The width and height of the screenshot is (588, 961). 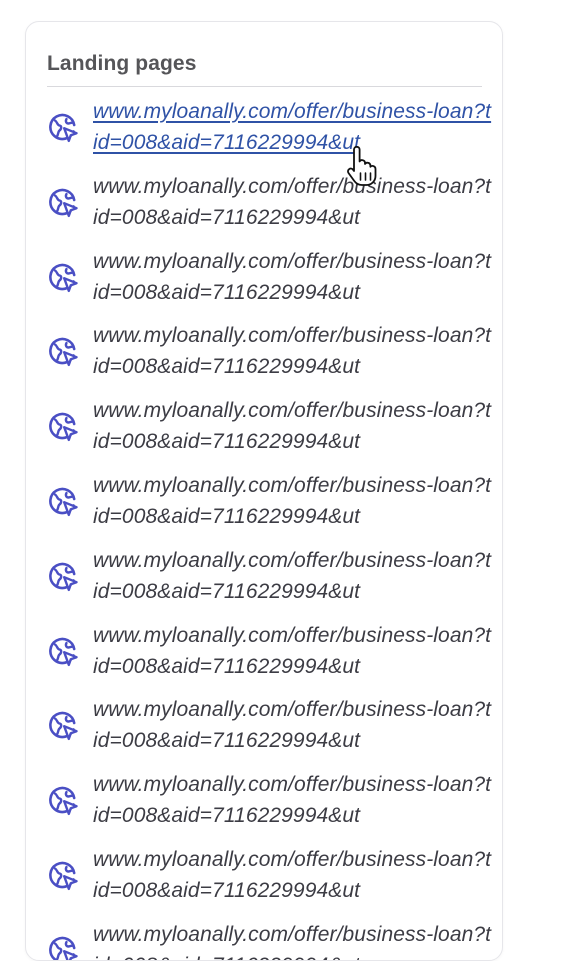 What do you see at coordinates (122, 63) in the screenshot?
I see `panel-title: Landing pages` at bounding box center [122, 63].